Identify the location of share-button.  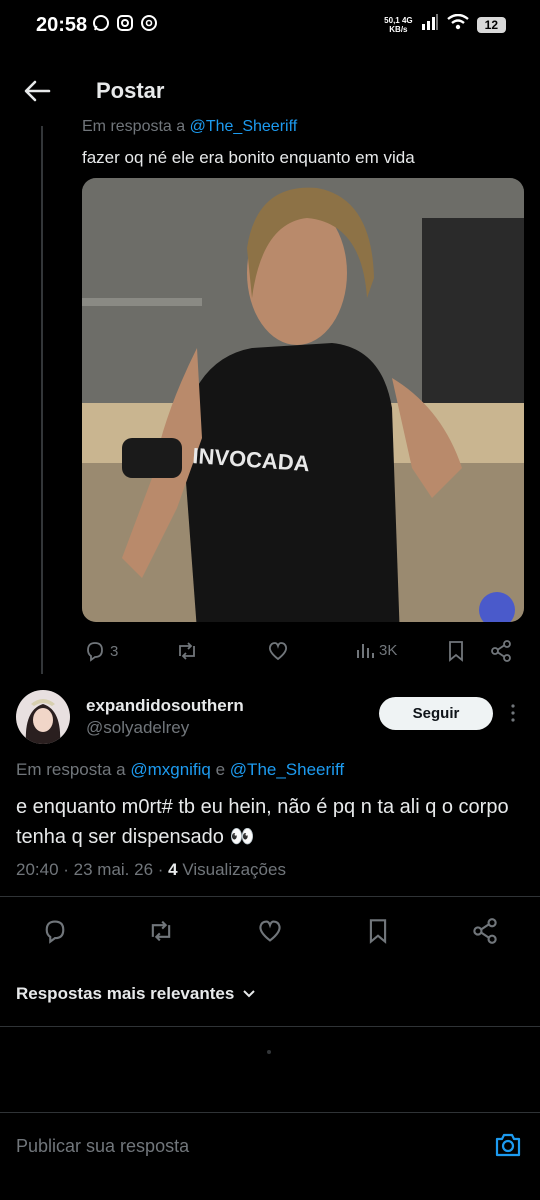
(485, 931).